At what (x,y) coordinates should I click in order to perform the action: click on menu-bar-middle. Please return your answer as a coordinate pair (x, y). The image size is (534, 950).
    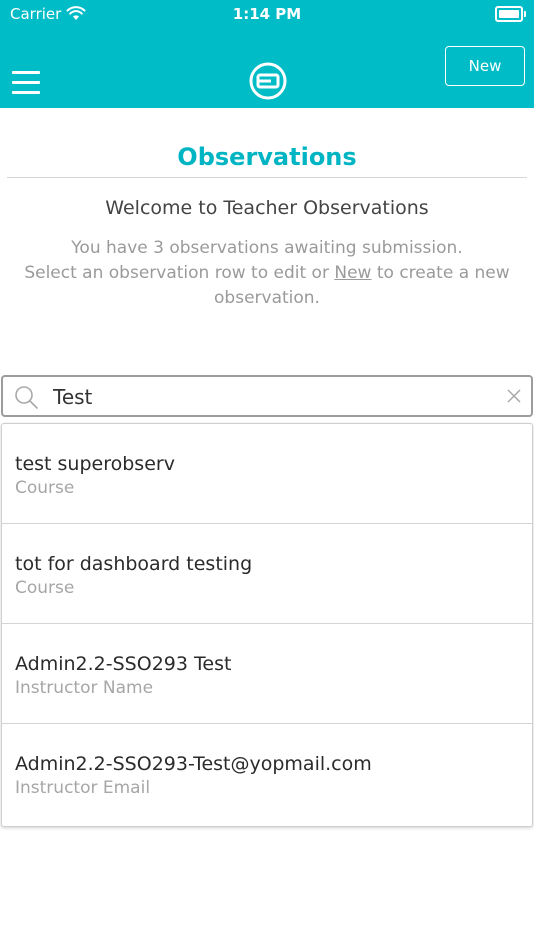
    Looking at the image, I should click on (26, 82).